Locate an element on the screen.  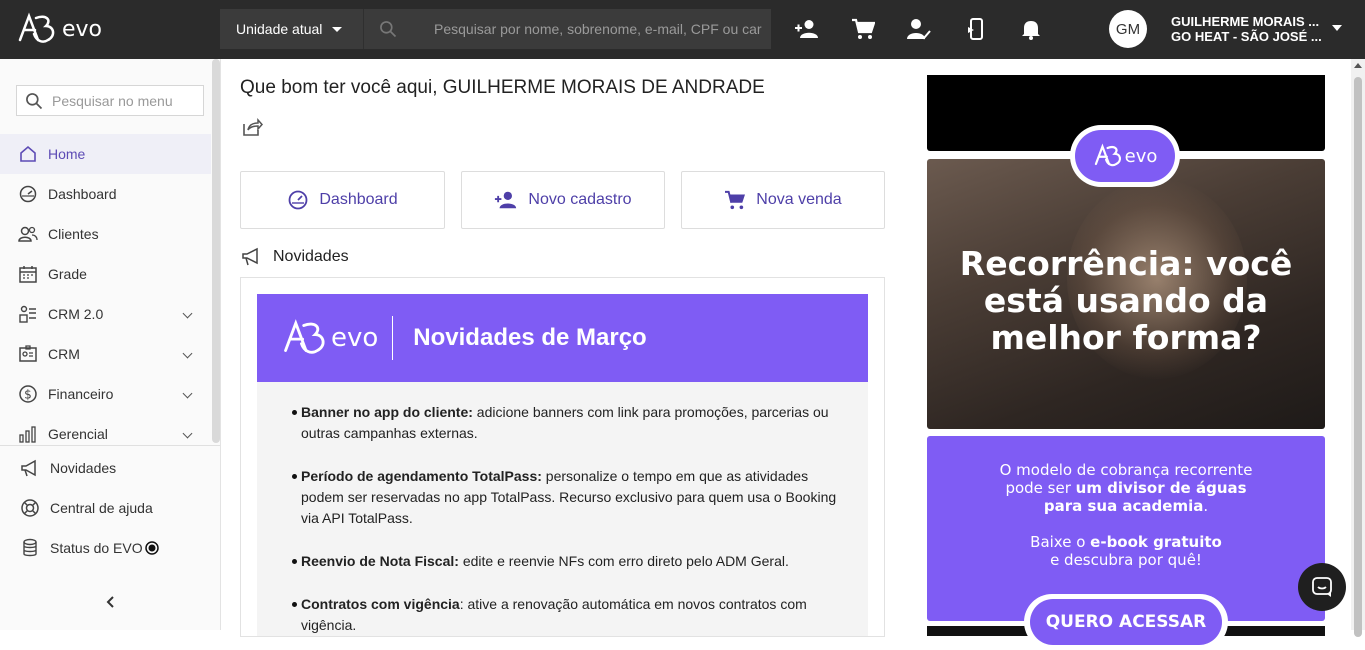
sidebar-item-label: Central de ajuda is located at coordinates (101, 508).